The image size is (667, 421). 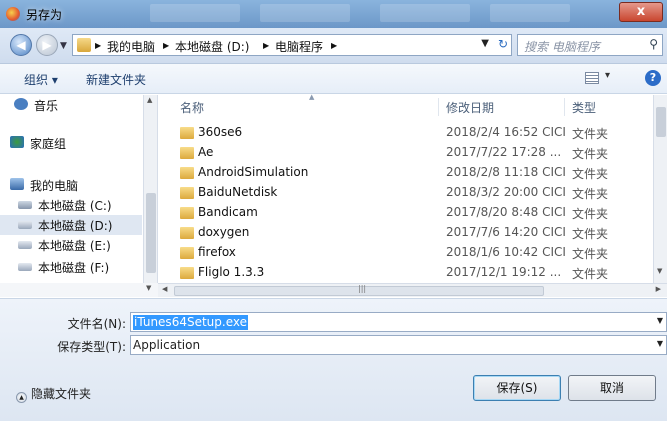 I want to click on file-name: Ae, so click(x=206, y=152).